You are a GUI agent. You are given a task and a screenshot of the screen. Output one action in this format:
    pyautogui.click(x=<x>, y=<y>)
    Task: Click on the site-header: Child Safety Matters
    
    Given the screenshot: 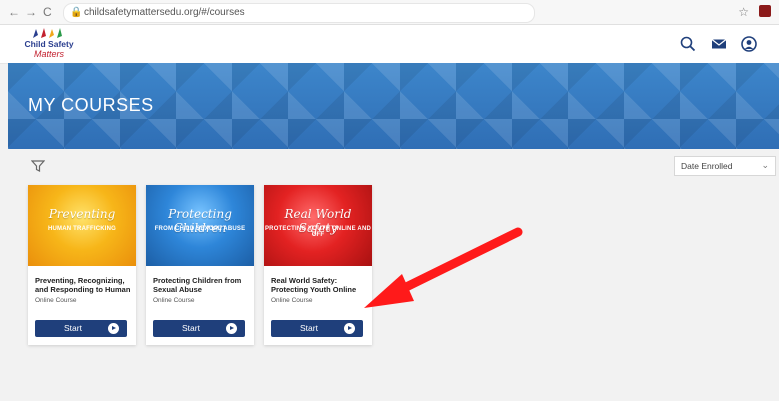 What is the action you would take?
    pyautogui.click(x=389, y=44)
    